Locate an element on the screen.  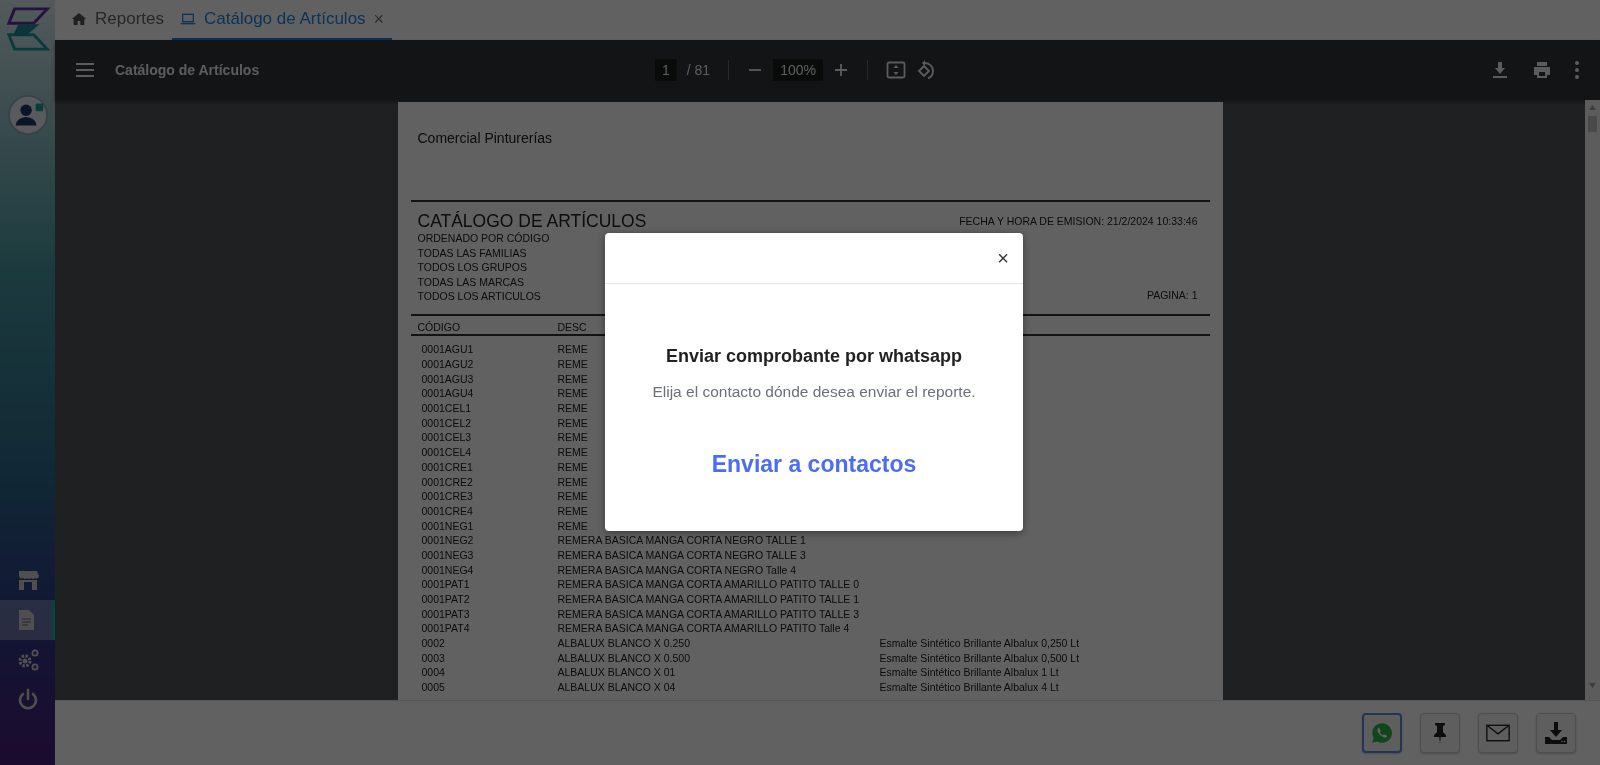
rotate-icon is located at coordinates (925, 70).